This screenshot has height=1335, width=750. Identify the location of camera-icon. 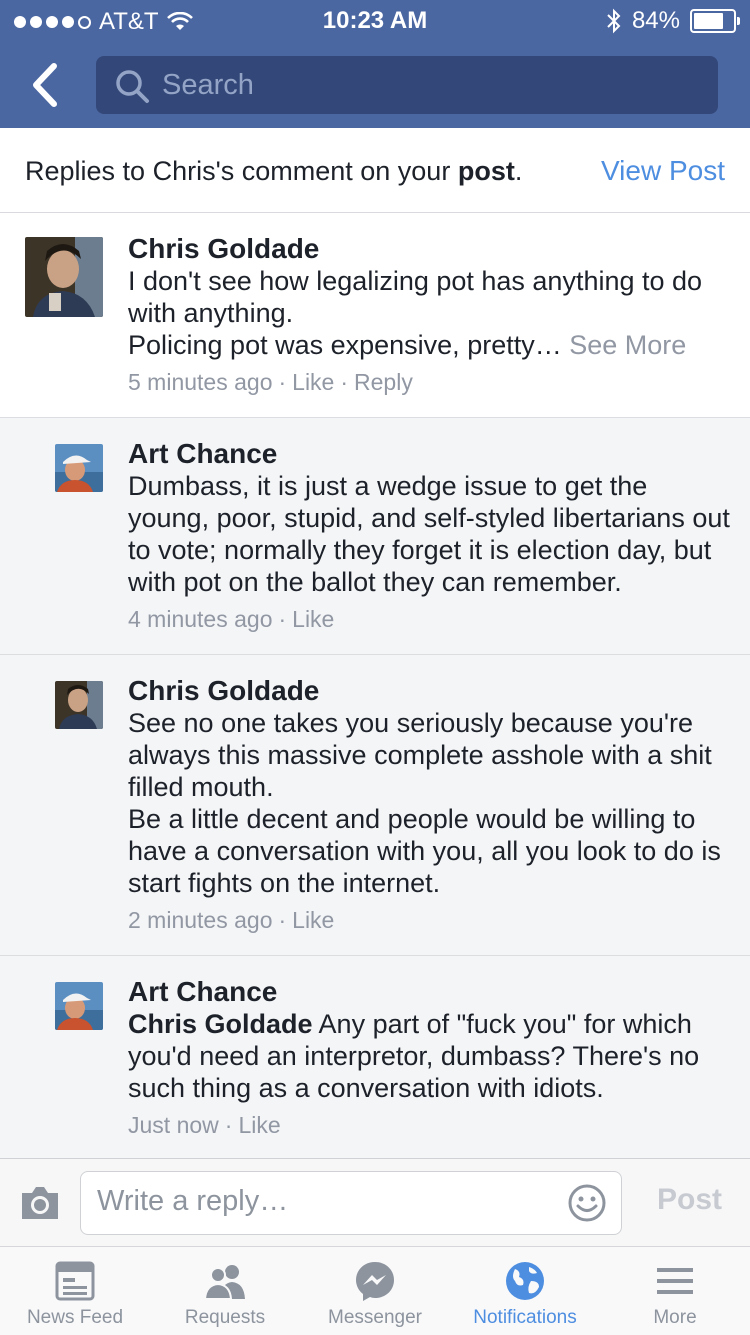
(40, 1203).